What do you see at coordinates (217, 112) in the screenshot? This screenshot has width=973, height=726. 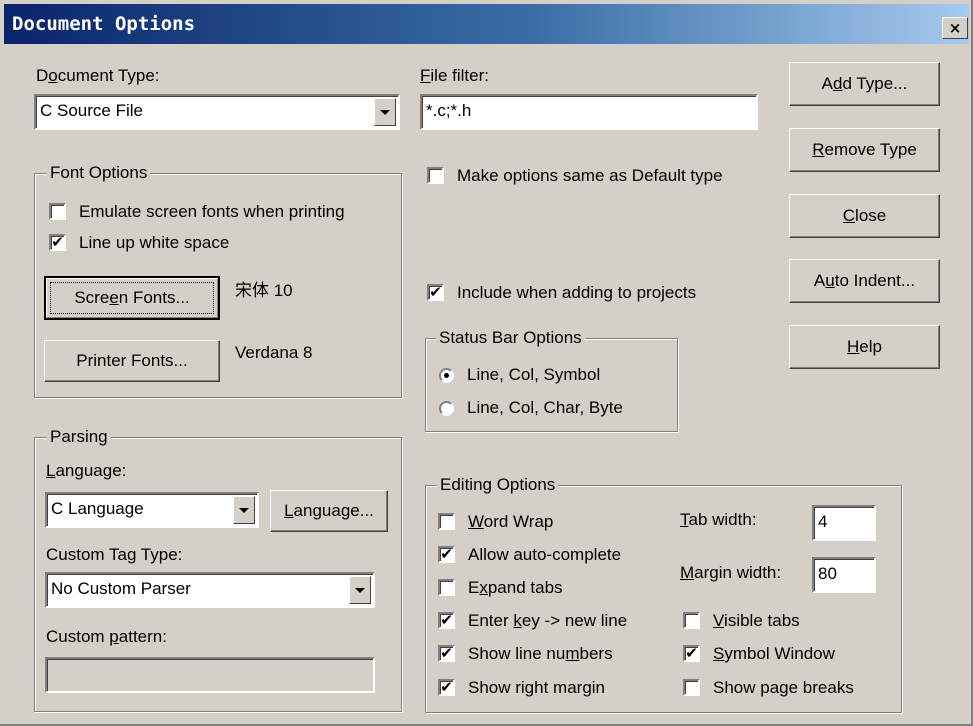 I see `document-type-combo: C Source File` at bounding box center [217, 112].